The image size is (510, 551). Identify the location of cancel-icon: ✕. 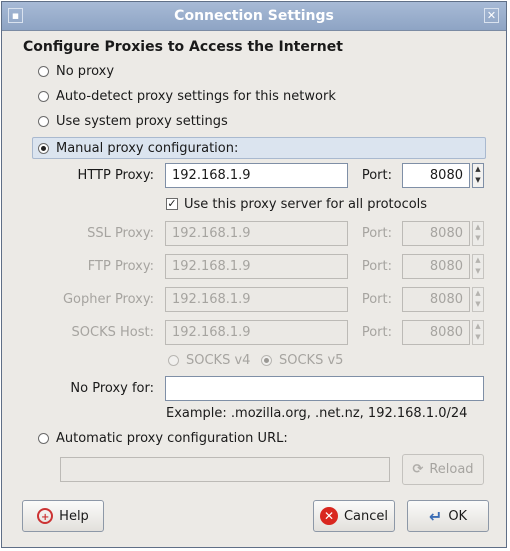
(328, 516).